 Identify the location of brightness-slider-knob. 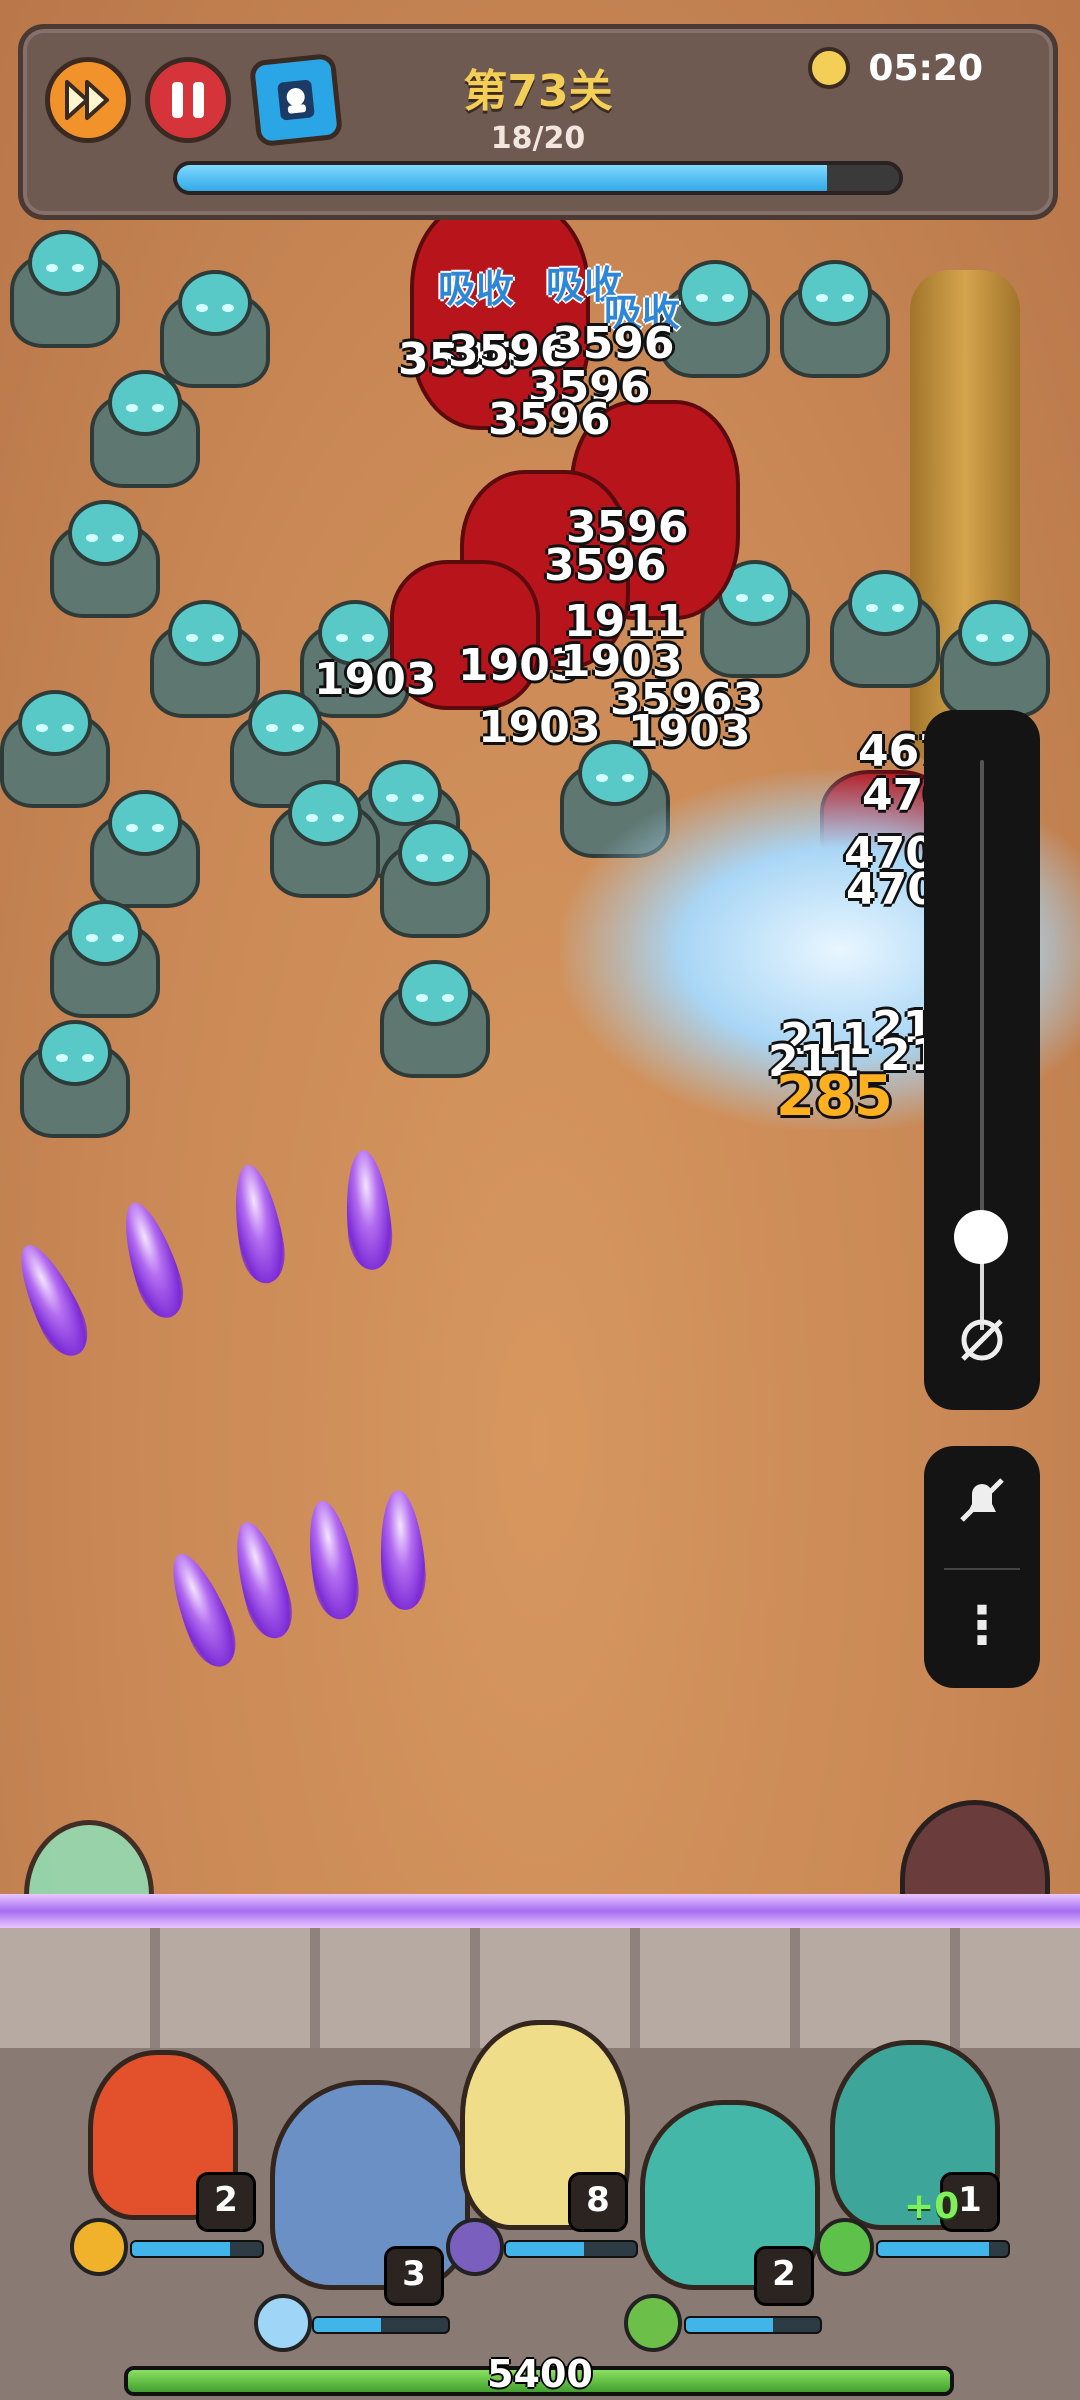
(981, 1237).